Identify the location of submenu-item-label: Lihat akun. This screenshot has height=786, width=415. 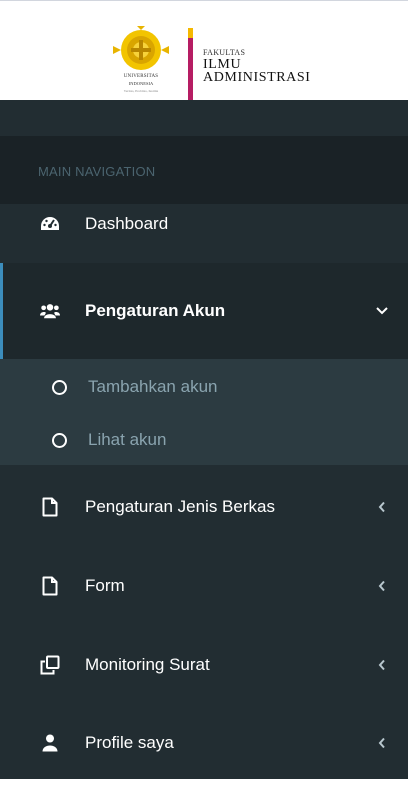
(127, 439).